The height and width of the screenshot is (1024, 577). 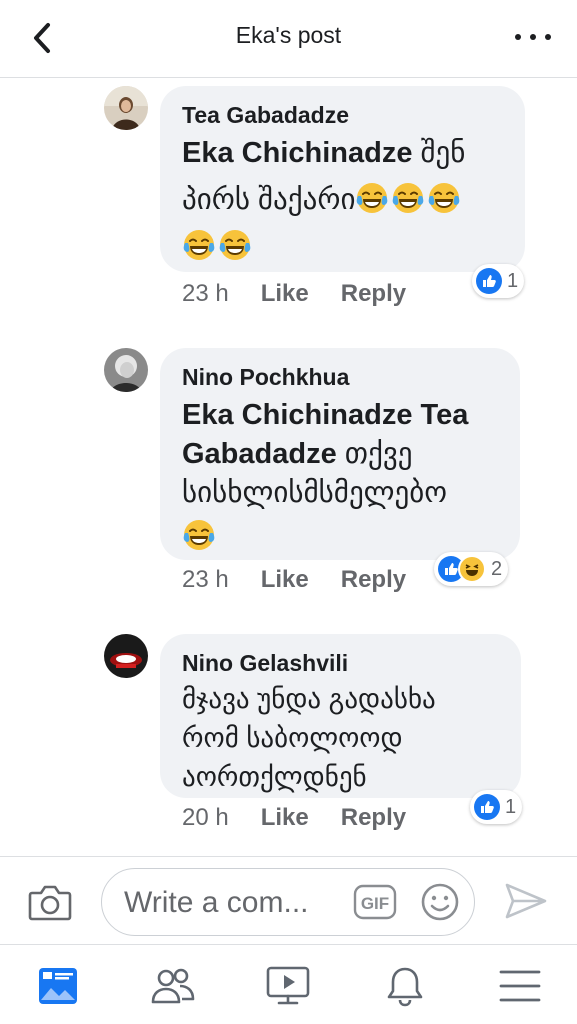 I want to click on friends-icon, so click(x=173, y=986).